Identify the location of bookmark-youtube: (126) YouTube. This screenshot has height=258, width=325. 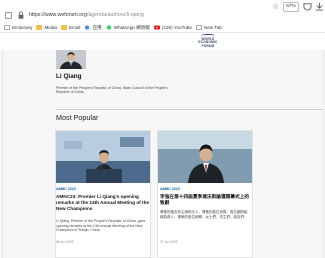
(172, 27).